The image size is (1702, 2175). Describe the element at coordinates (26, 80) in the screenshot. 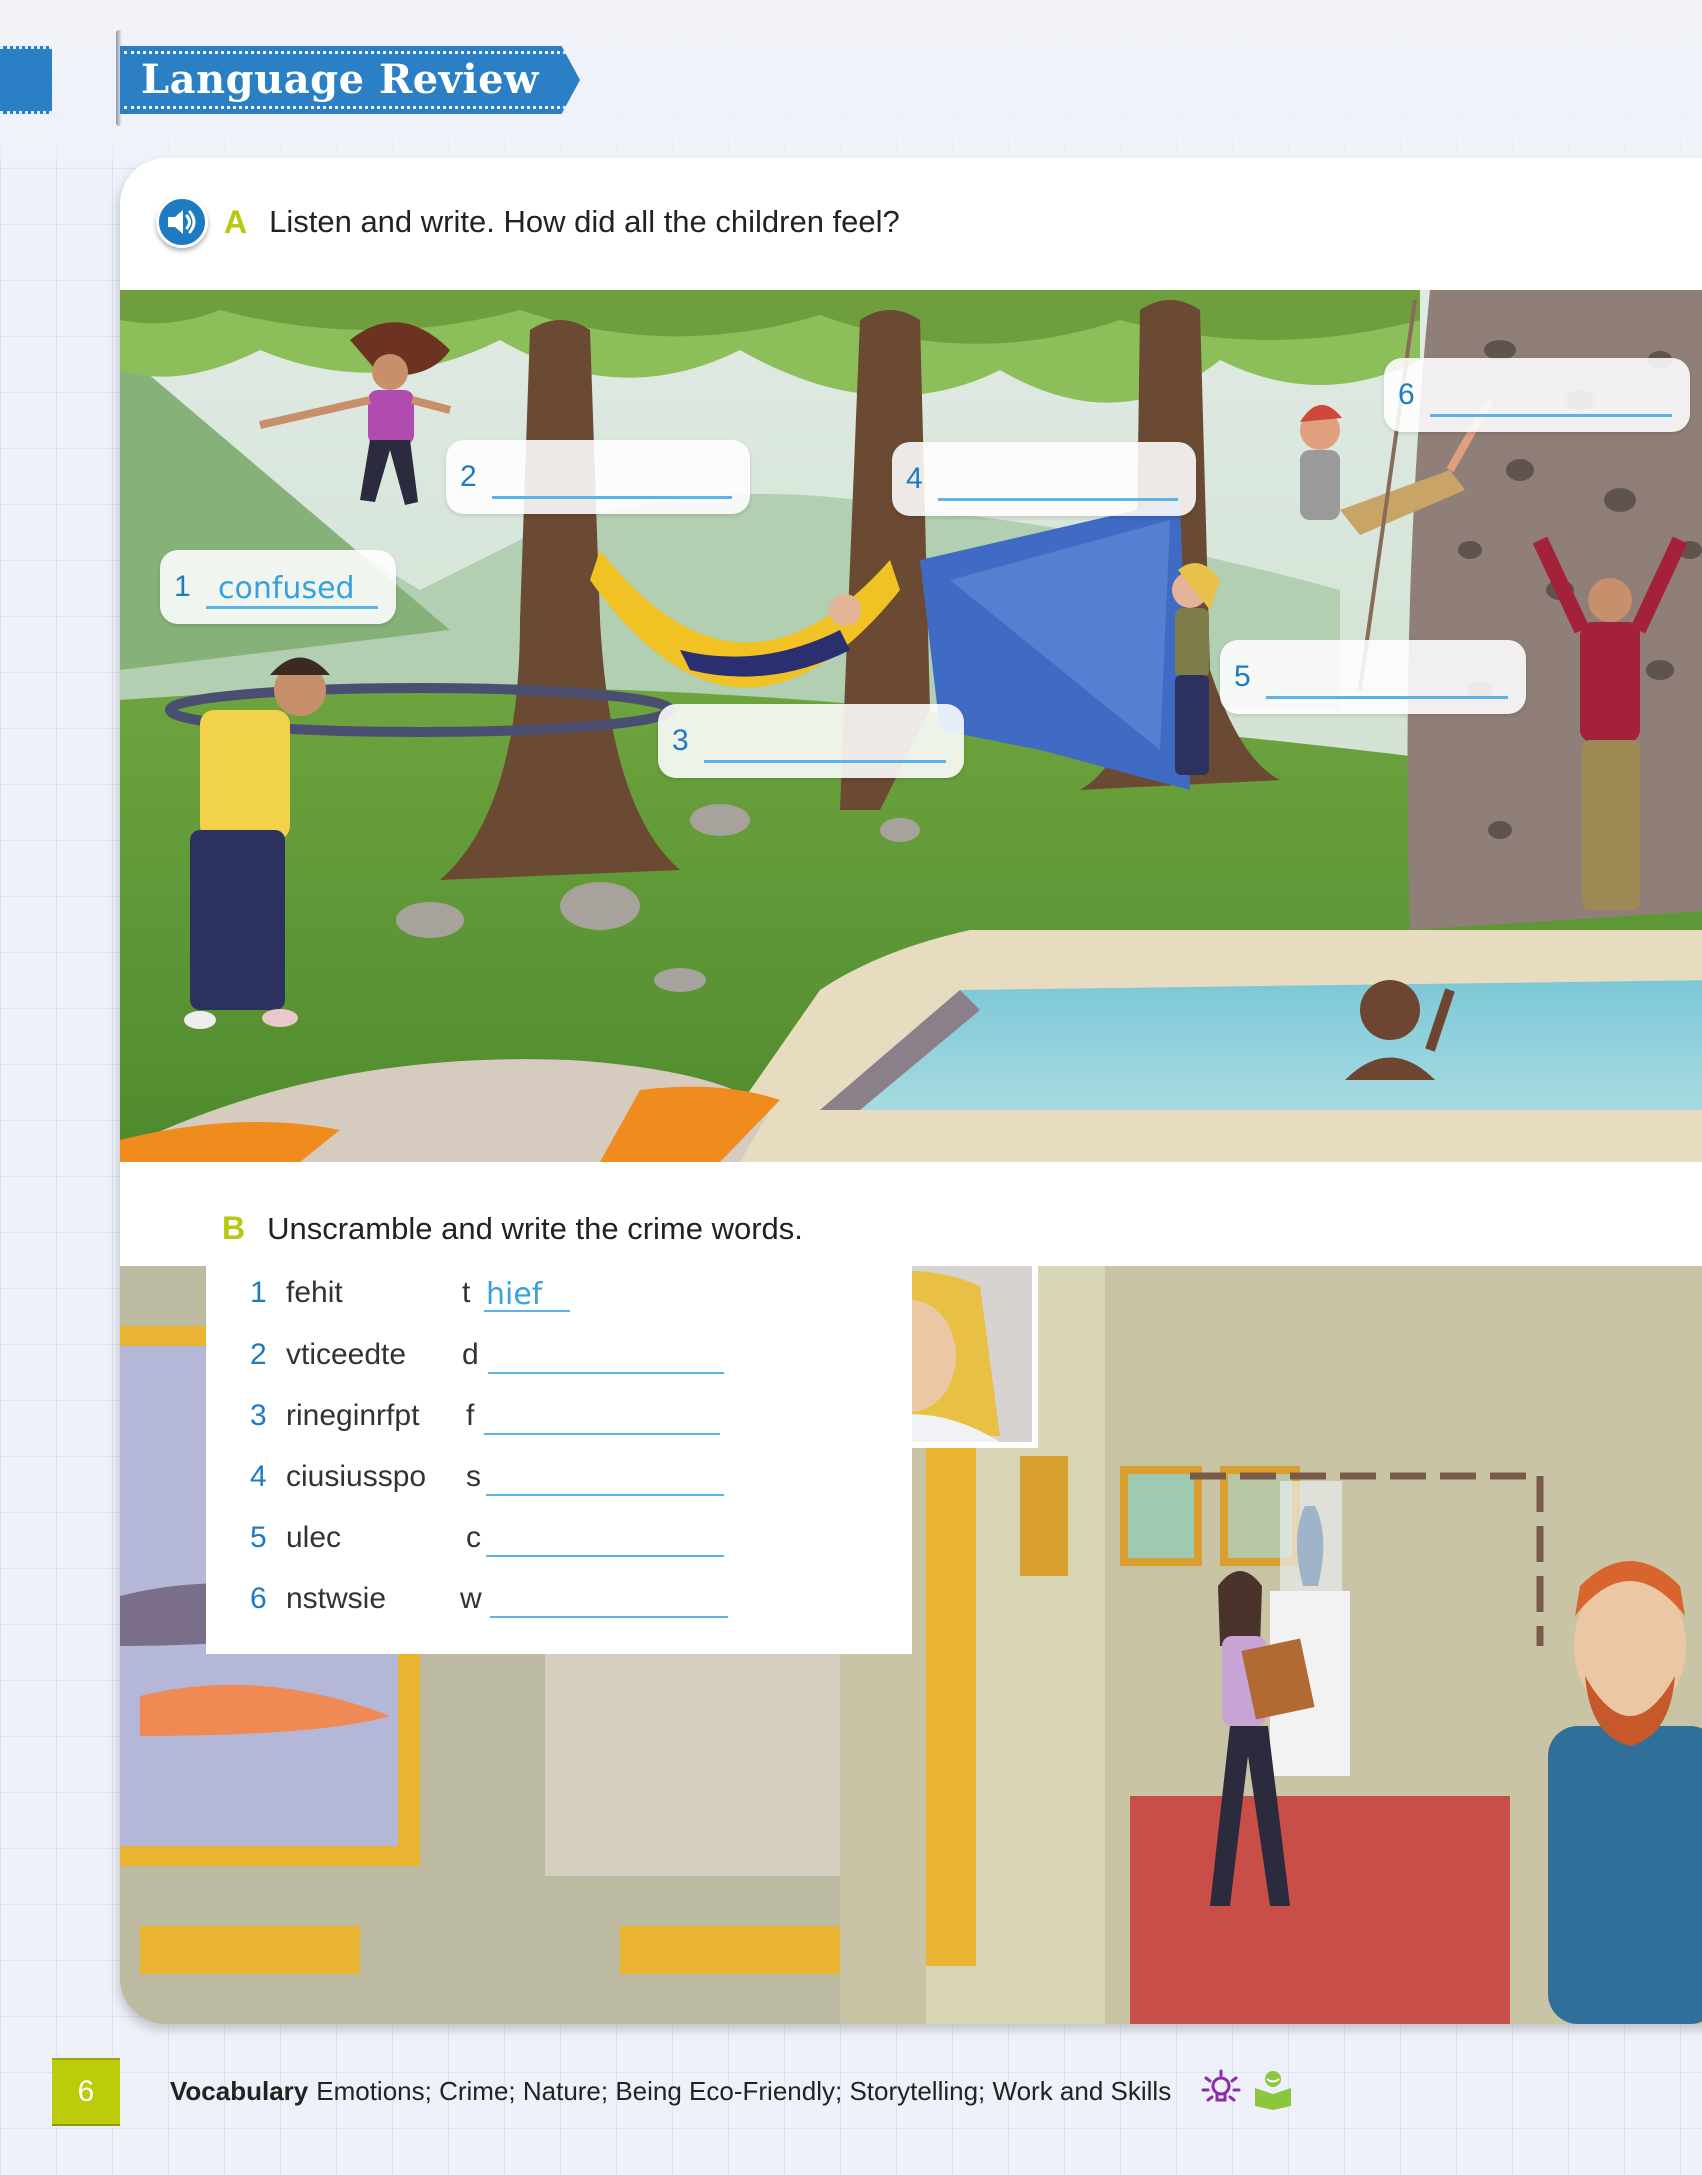

I see `ribbon-stub` at that location.